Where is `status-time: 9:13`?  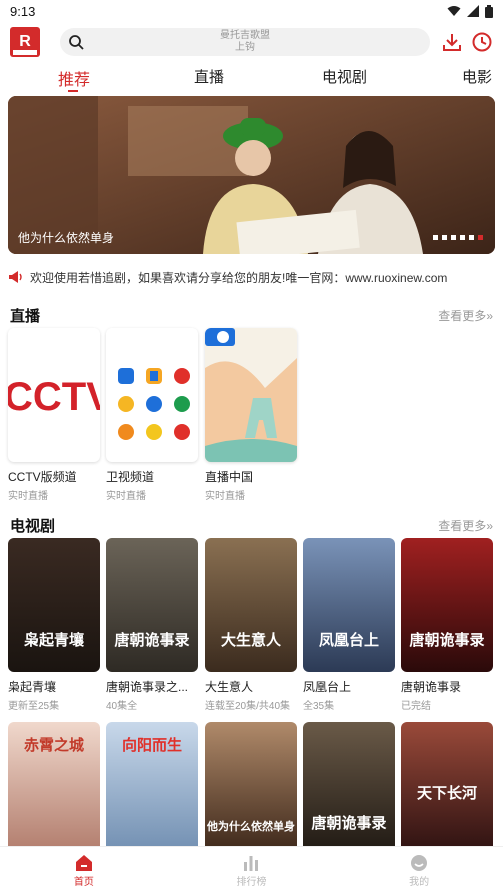 status-time: 9:13 is located at coordinates (23, 11).